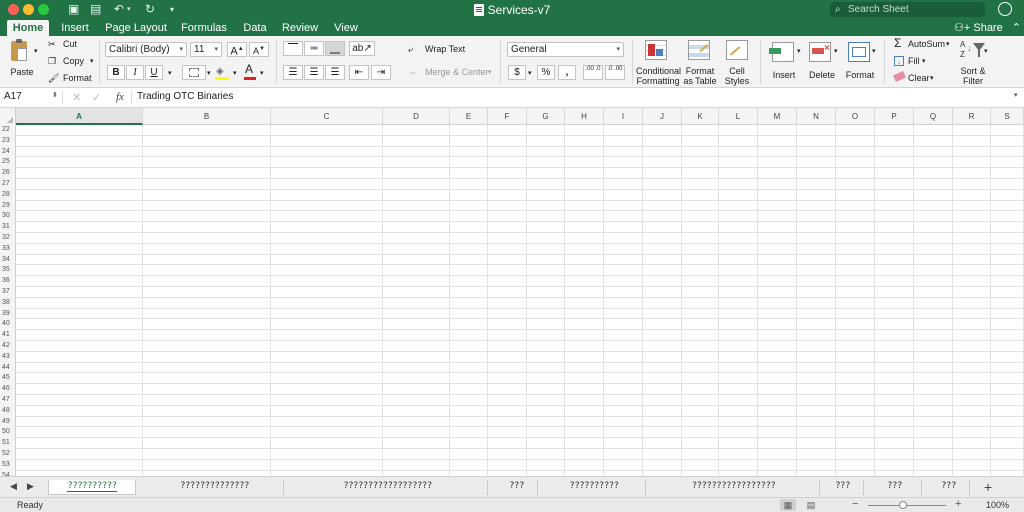 This screenshot has width=1024, height=512. What do you see at coordinates (972, 116) in the screenshot?
I see `column-header-r: R` at bounding box center [972, 116].